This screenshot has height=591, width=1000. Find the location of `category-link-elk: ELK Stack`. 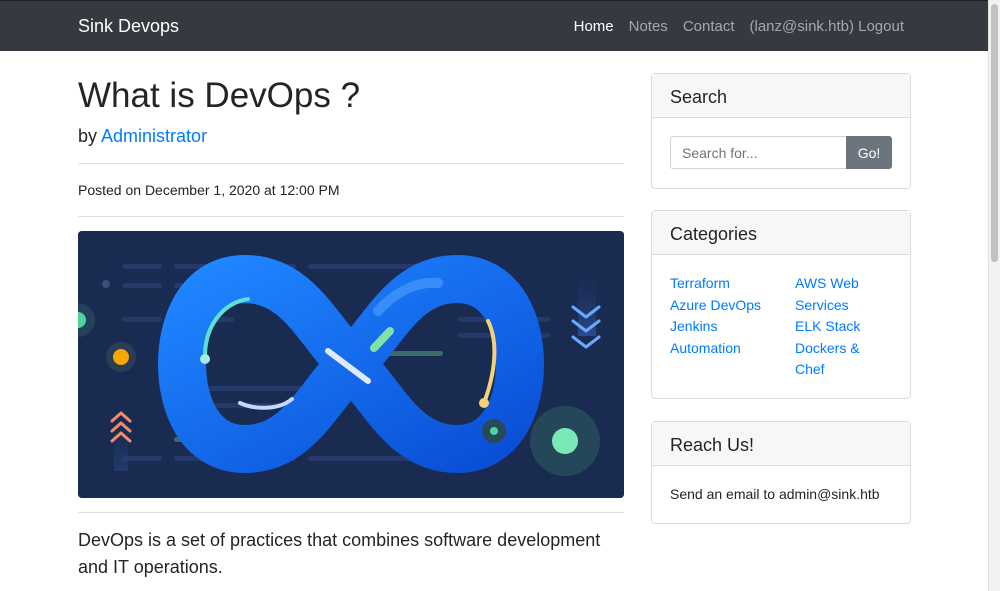

category-link-elk: ELK Stack is located at coordinates (827, 326).